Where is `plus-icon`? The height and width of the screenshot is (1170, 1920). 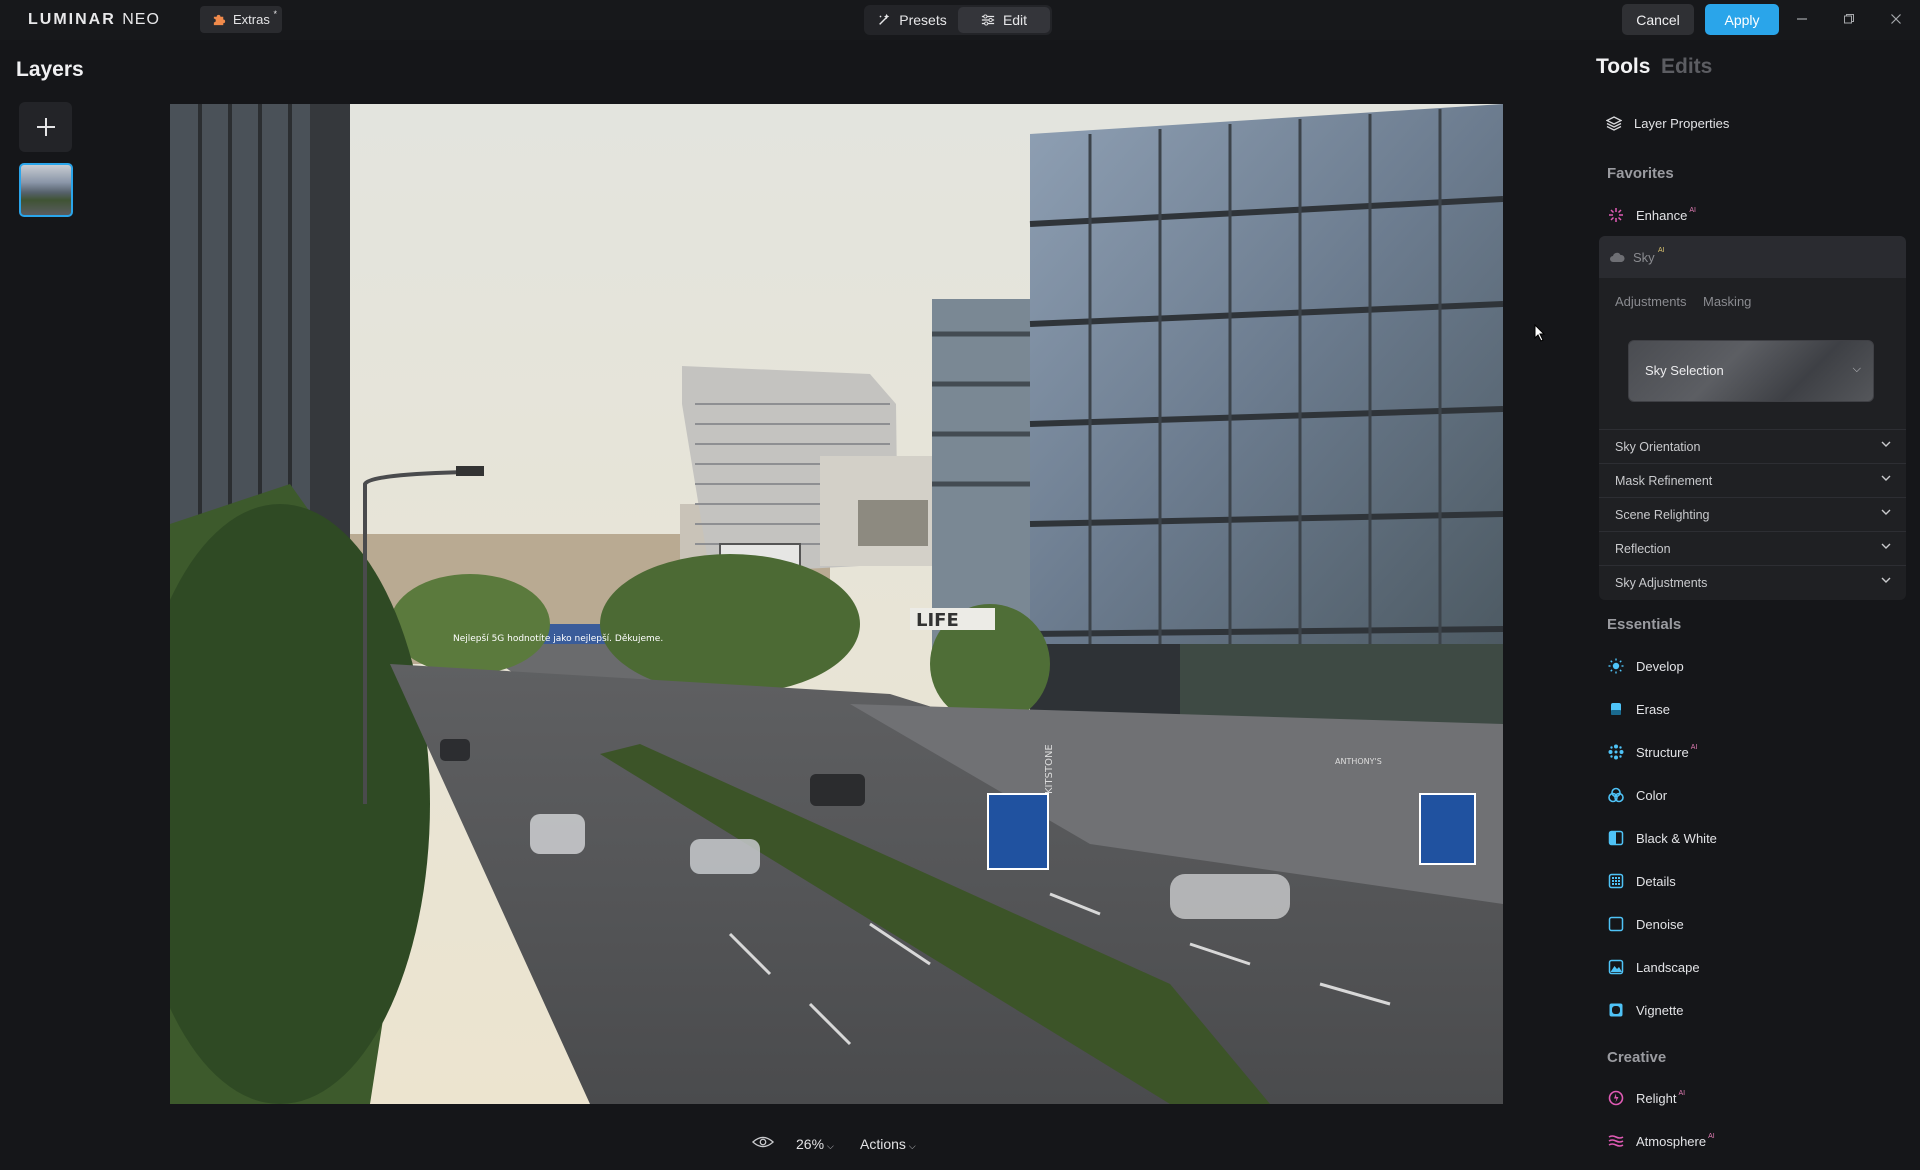 plus-icon is located at coordinates (45, 127).